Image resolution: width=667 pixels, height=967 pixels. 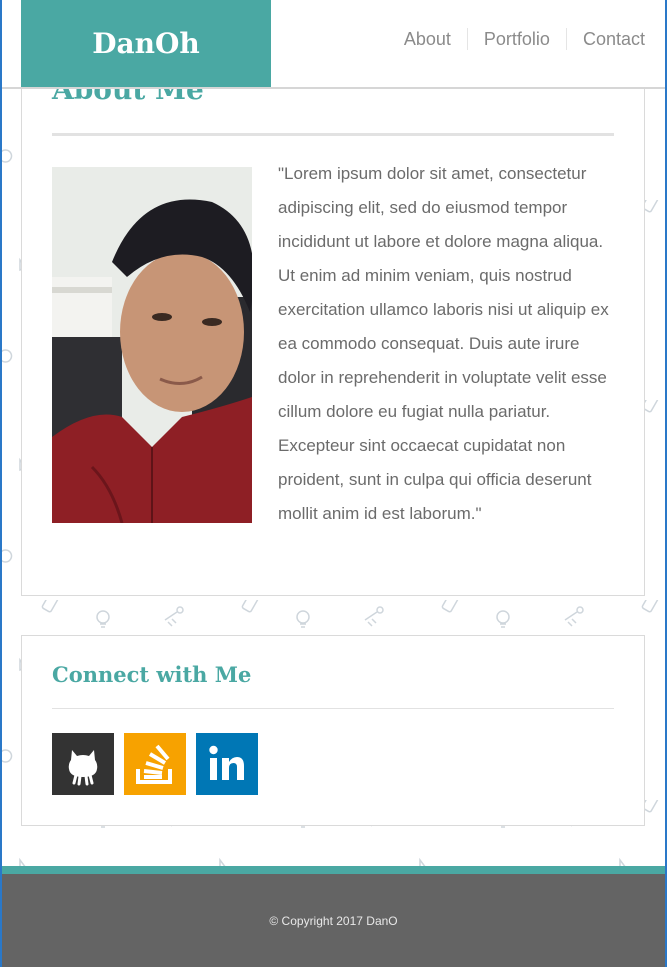 I want to click on site-footer: © Copyright 2017 DanO, so click(x=333, y=920).